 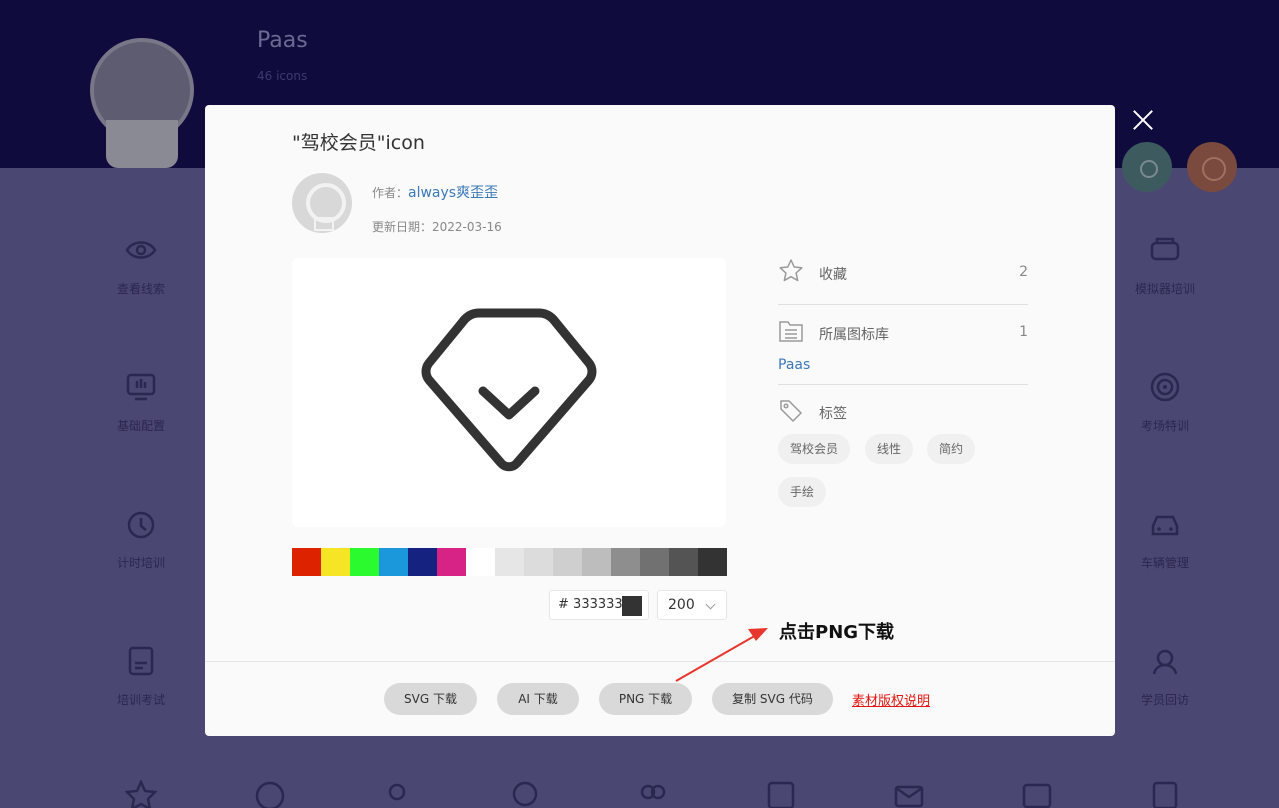 What do you see at coordinates (833, 414) in the screenshot?
I see `tags-label: 标签` at bounding box center [833, 414].